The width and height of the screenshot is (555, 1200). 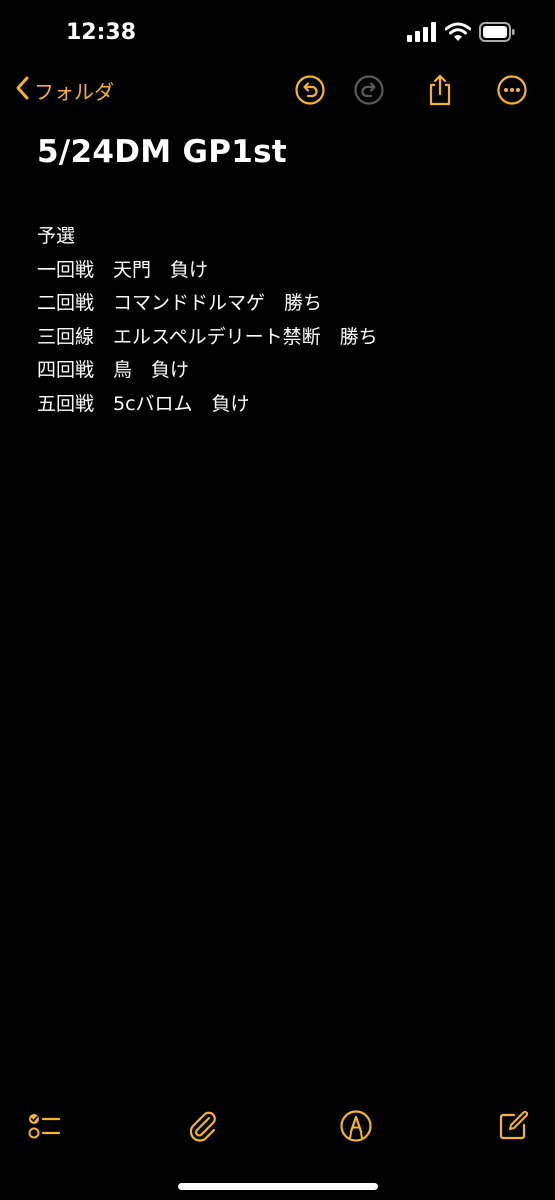 What do you see at coordinates (23, 90) in the screenshot?
I see `chevron-left-icon` at bounding box center [23, 90].